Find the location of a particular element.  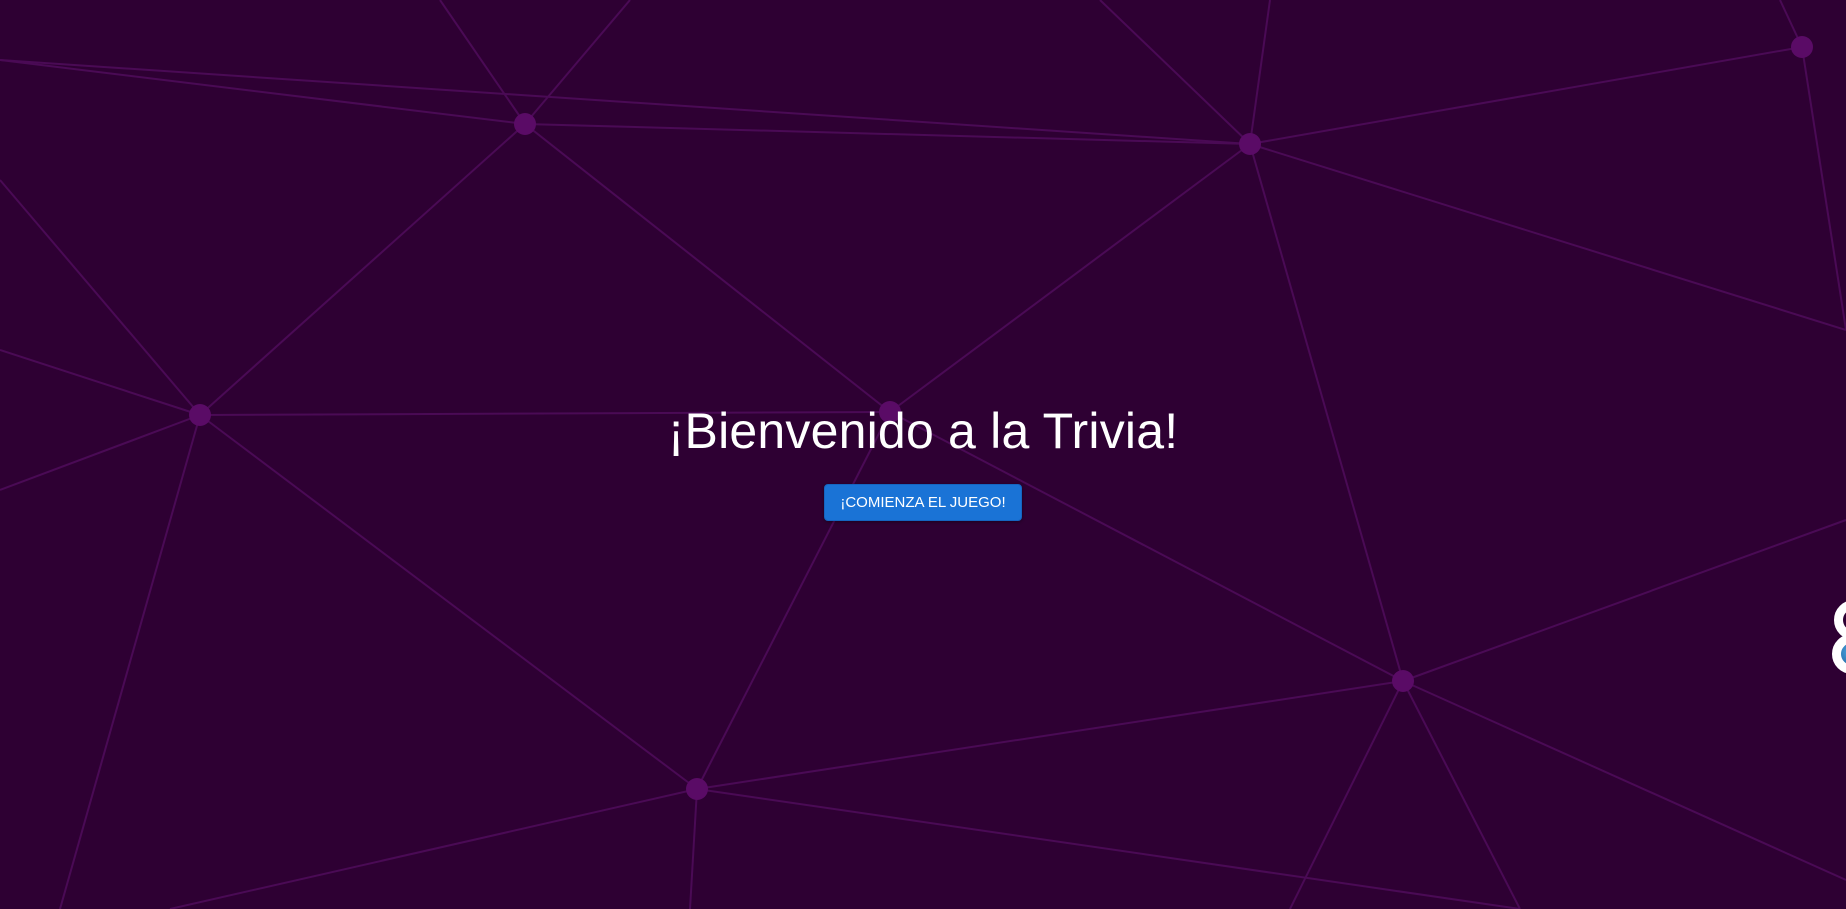

globe-icon is located at coordinates (1839, 654).